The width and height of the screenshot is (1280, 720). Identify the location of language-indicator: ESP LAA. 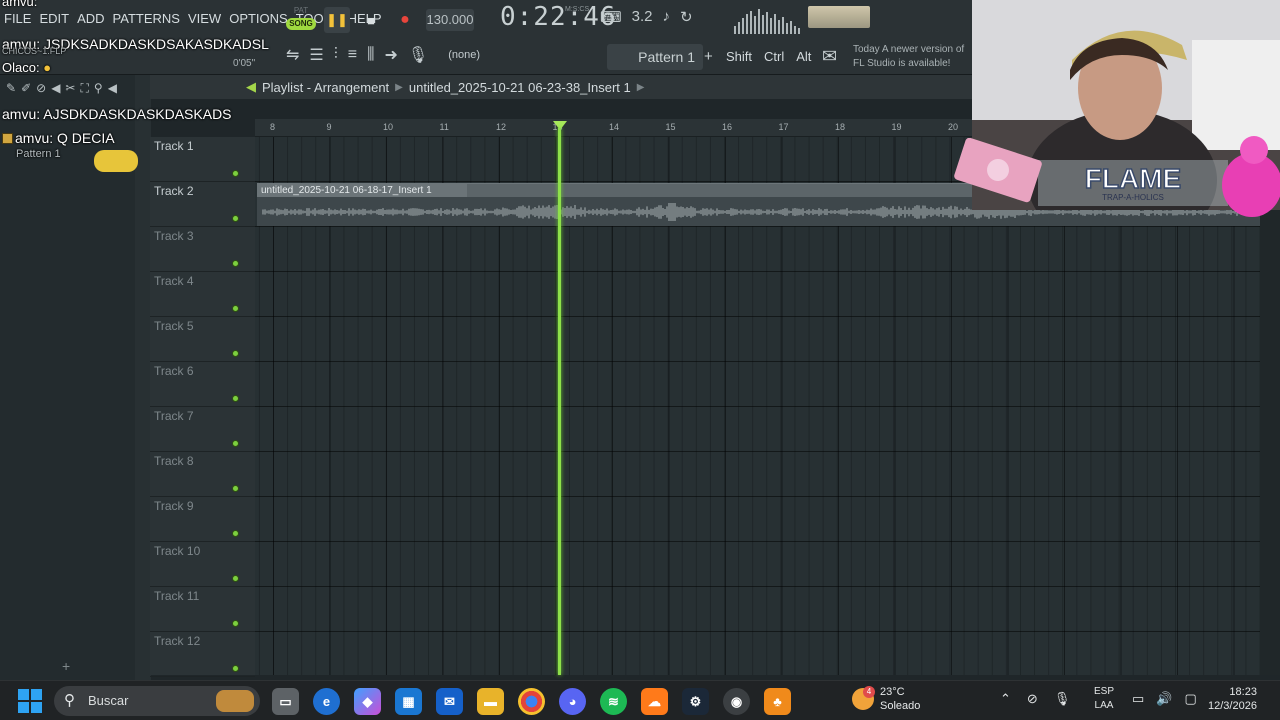
(1104, 699).